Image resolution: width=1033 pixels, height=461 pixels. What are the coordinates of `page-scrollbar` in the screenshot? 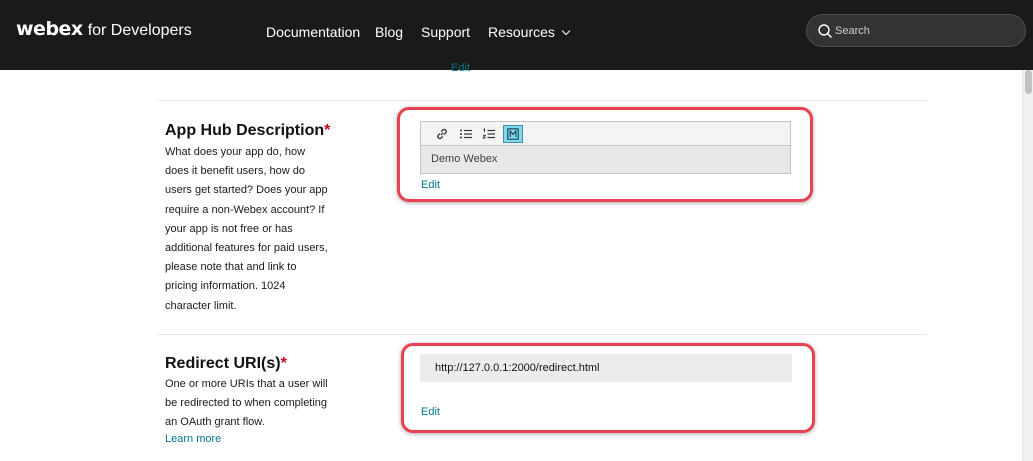 It's located at (1027, 265).